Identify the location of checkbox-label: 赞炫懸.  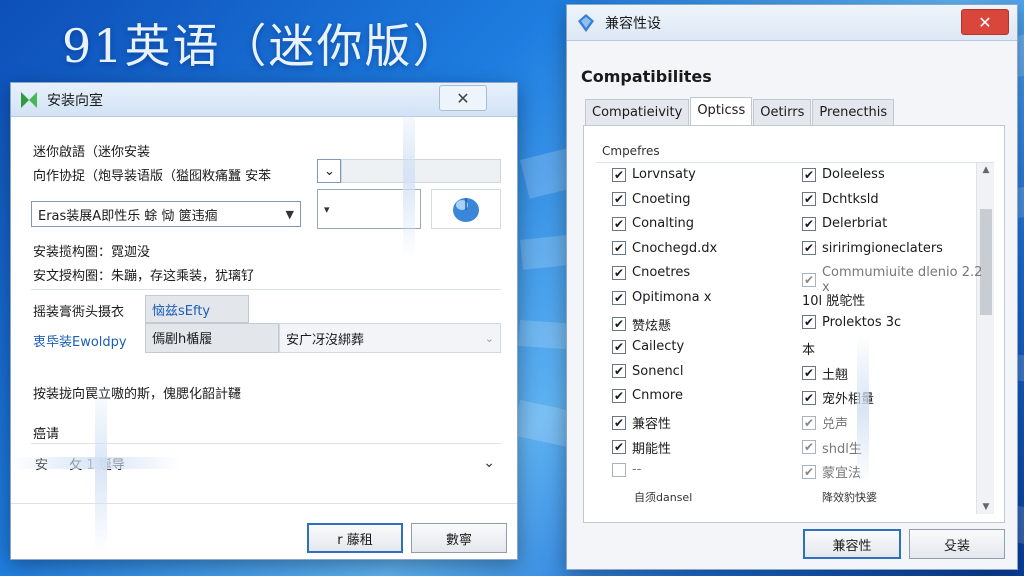
(652, 326).